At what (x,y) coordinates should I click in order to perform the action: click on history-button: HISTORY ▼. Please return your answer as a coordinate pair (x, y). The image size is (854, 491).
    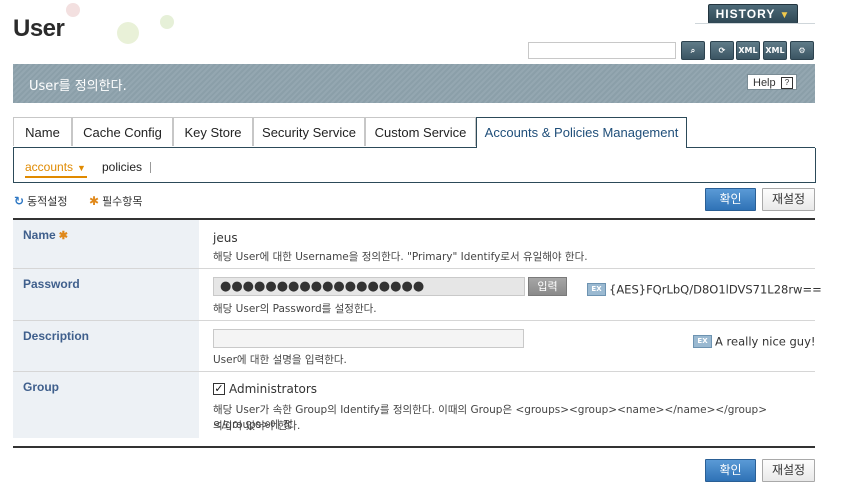
    Looking at the image, I should click on (753, 14).